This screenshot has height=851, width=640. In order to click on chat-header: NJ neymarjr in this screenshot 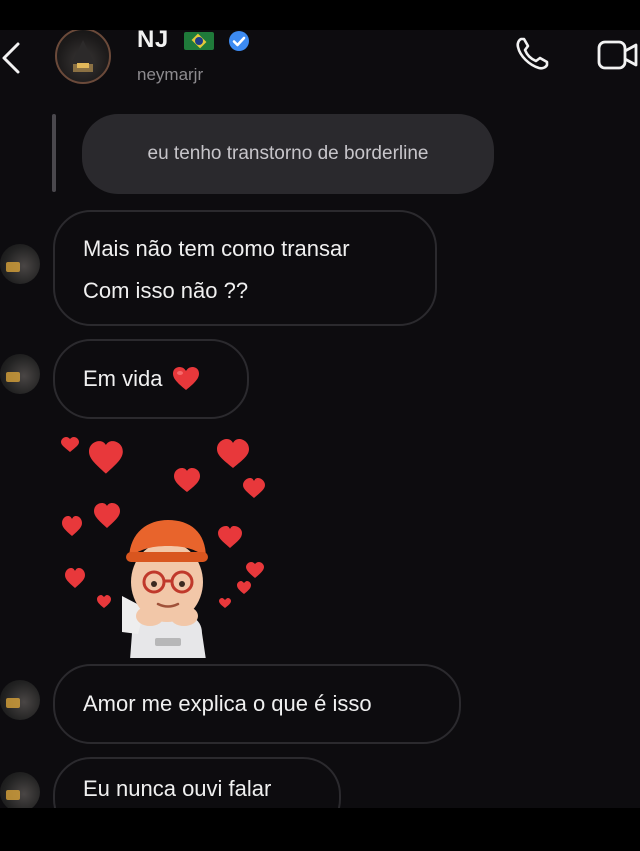, I will do `click(320, 71)`.